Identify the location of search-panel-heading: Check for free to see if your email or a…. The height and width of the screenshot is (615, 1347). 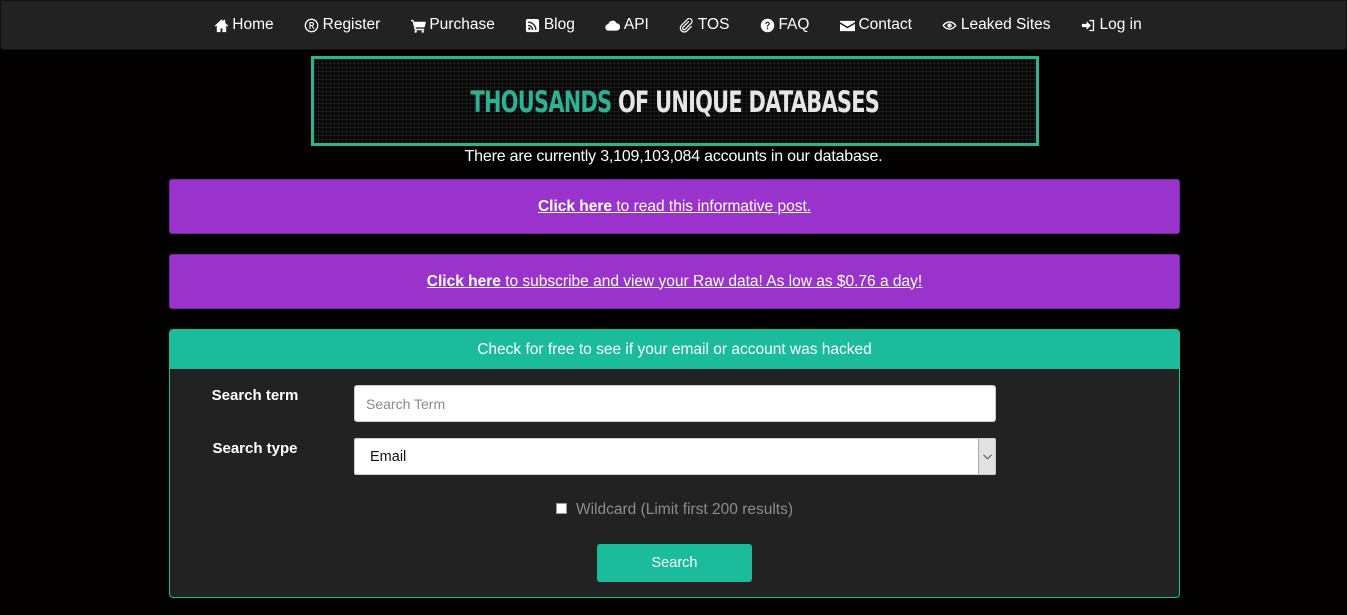
(674, 349).